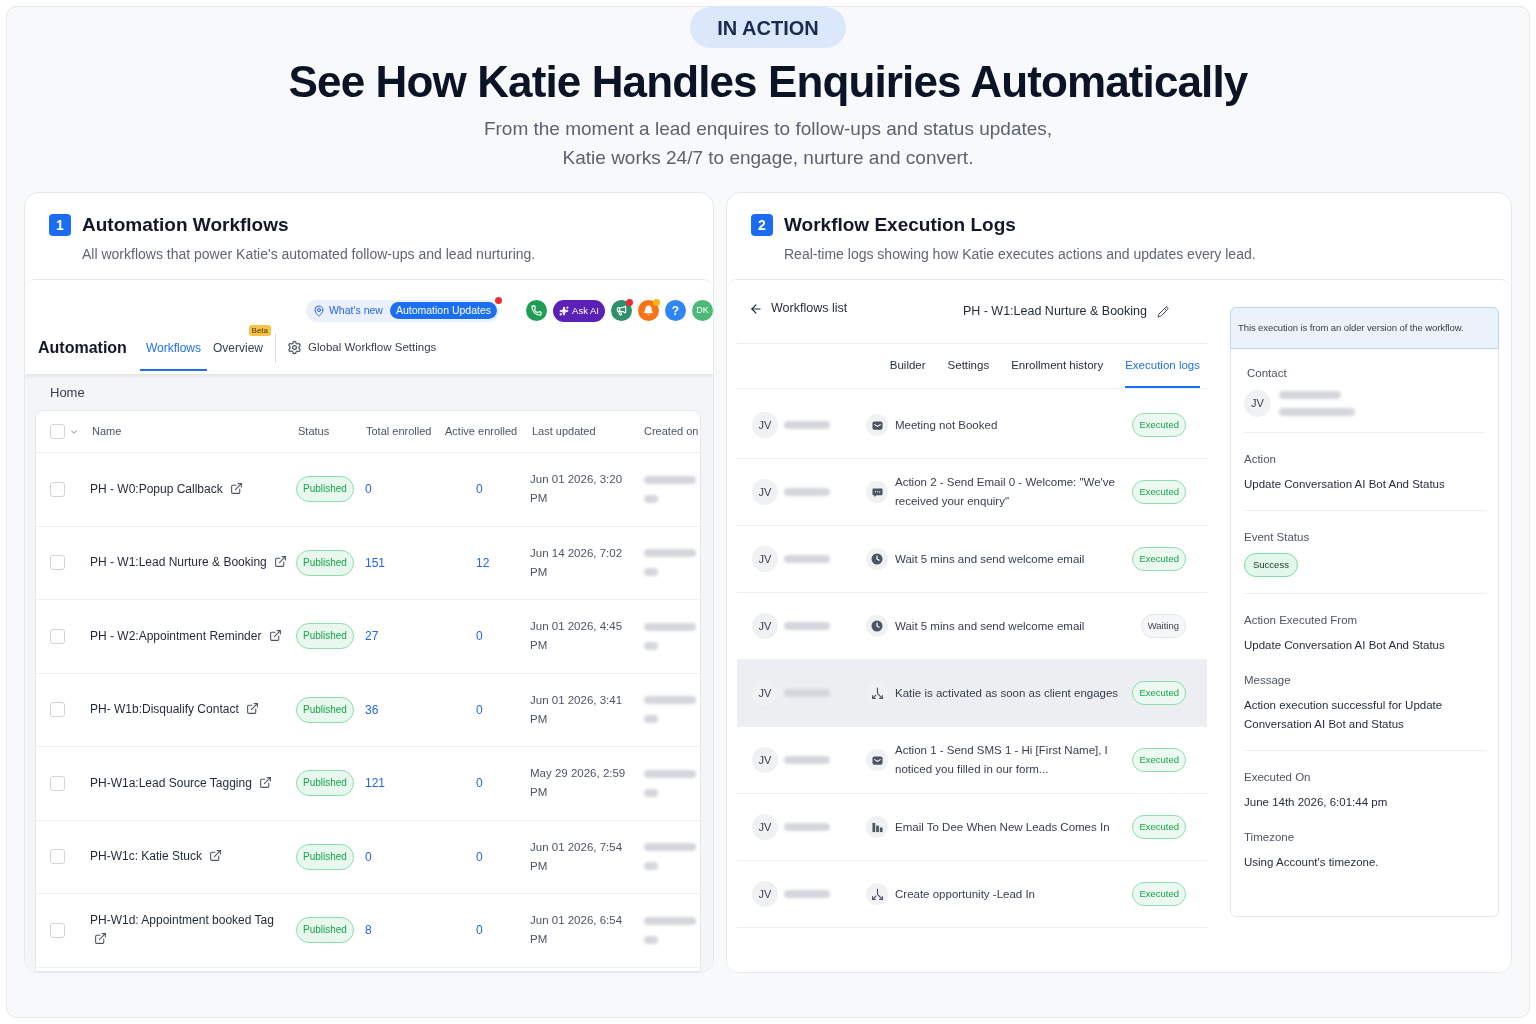 This screenshot has width=1536, height=1024. Describe the element at coordinates (648, 310) in the screenshot. I see `notifications-button` at that location.